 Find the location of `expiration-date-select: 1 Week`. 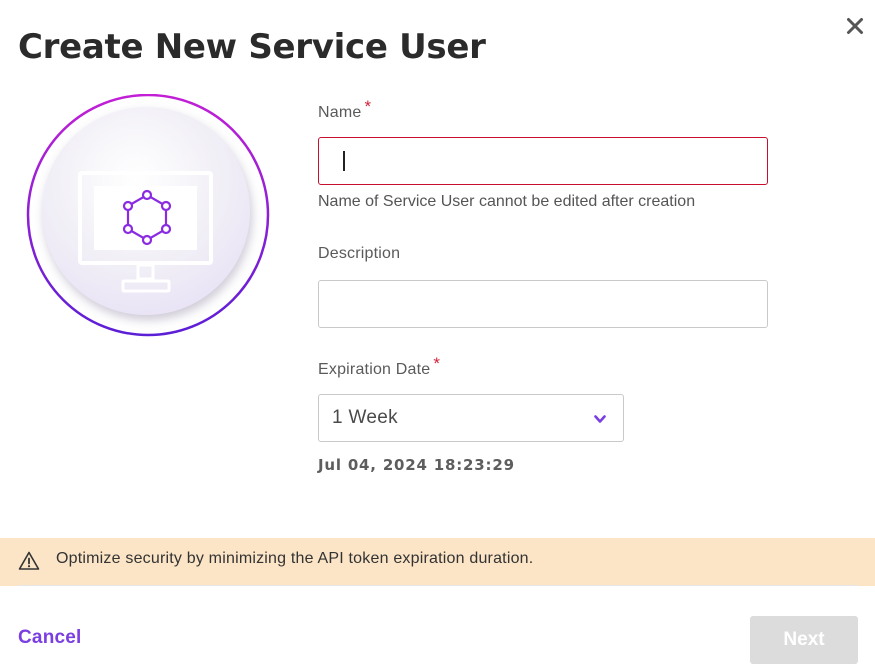

expiration-date-select: 1 Week is located at coordinates (471, 418).